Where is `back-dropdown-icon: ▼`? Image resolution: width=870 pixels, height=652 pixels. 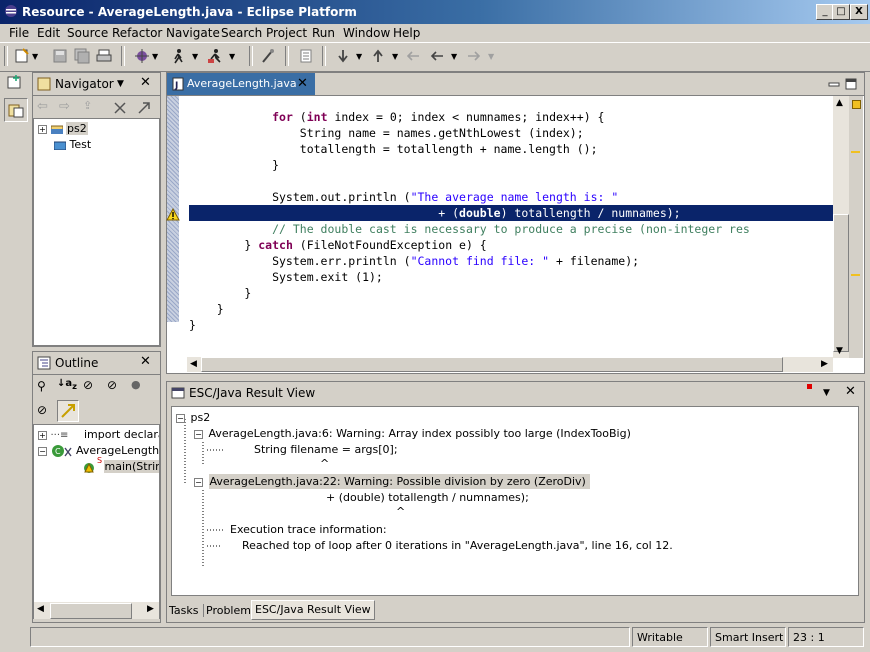 back-dropdown-icon: ▼ is located at coordinates (454, 56).